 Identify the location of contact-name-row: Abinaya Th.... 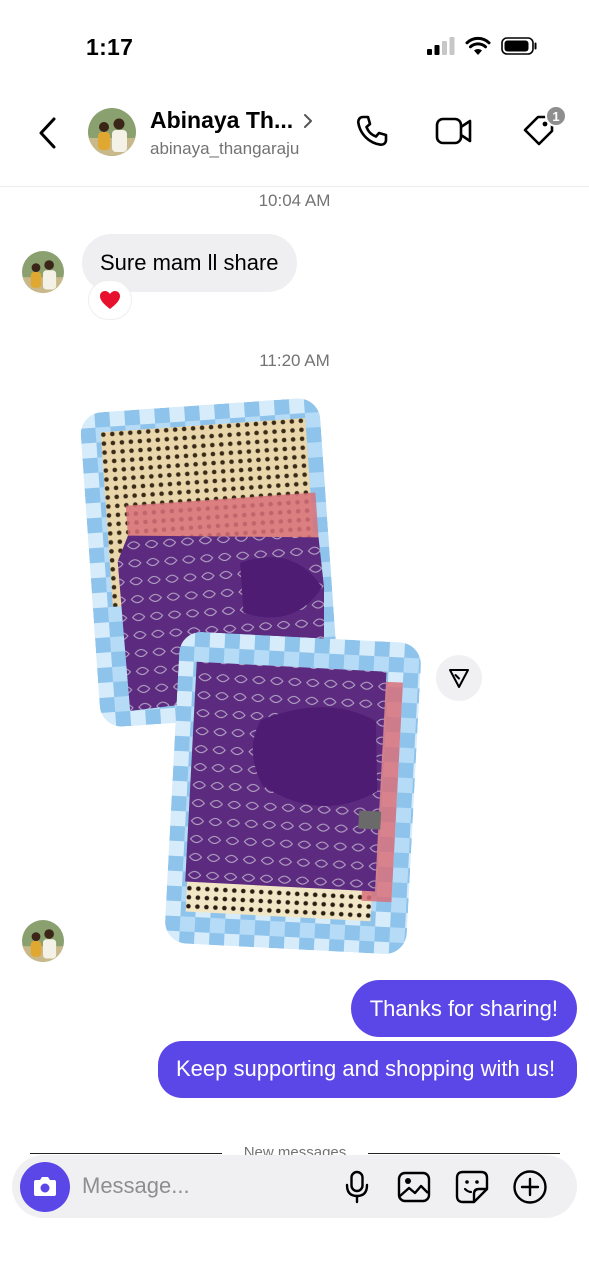
(231, 120).